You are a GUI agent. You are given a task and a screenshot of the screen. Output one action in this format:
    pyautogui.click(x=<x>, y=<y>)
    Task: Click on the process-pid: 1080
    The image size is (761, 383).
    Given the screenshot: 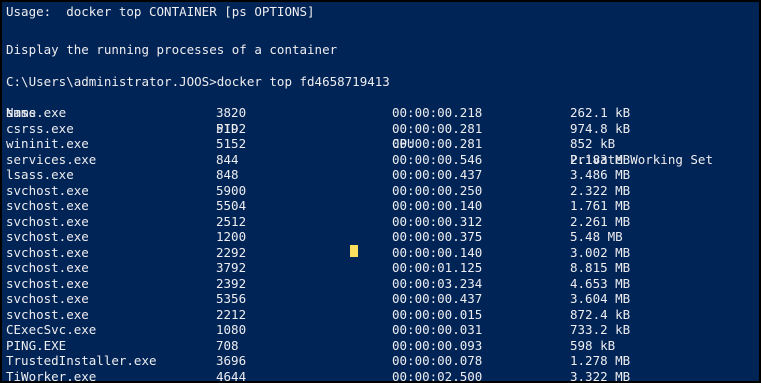 What is the action you would take?
    pyautogui.click(x=231, y=329)
    